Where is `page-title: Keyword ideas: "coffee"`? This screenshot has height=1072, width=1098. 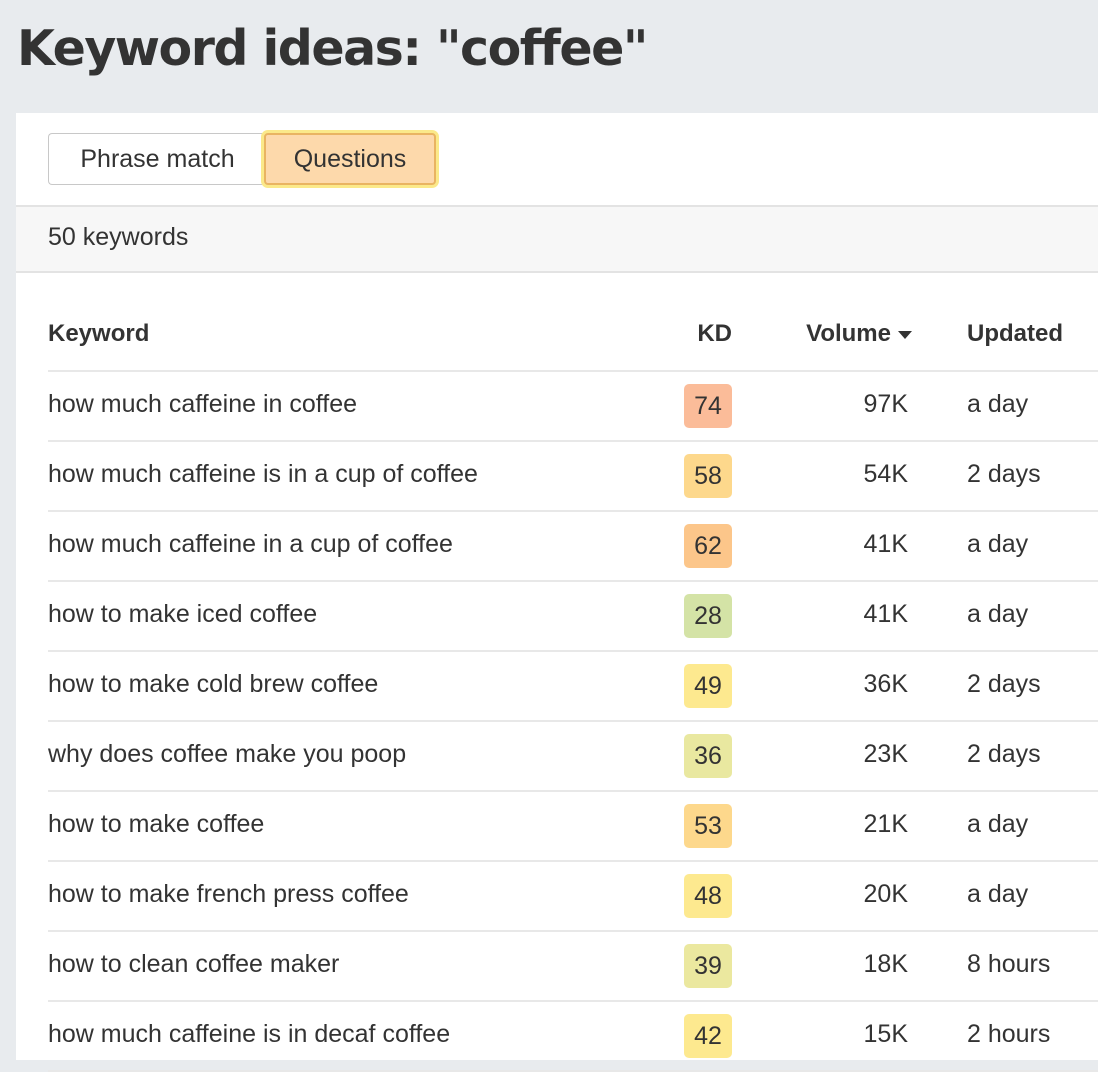
page-title: Keyword ideas: "coffee" is located at coordinates (332, 48).